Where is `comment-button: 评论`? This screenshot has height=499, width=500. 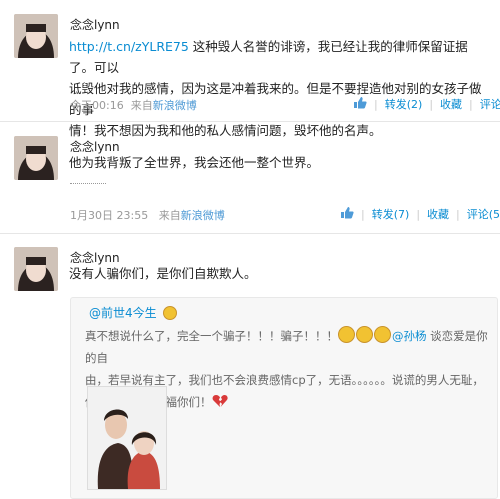
comment-button: 评论 is located at coordinates (490, 104).